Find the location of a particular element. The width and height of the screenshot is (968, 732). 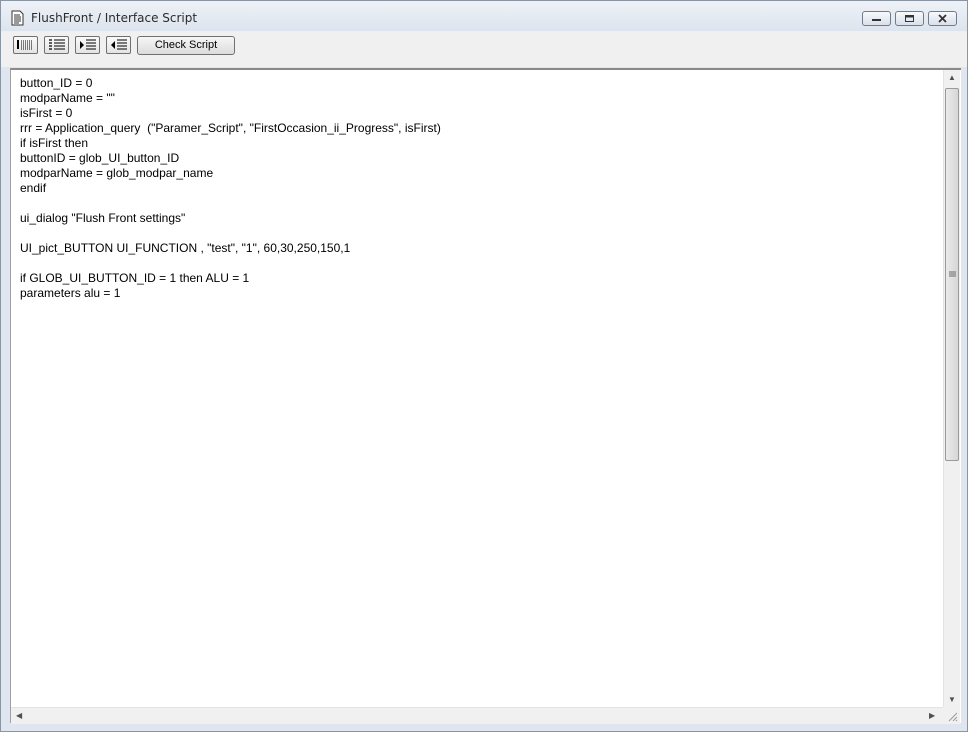

document-icon is located at coordinates (17, 18).